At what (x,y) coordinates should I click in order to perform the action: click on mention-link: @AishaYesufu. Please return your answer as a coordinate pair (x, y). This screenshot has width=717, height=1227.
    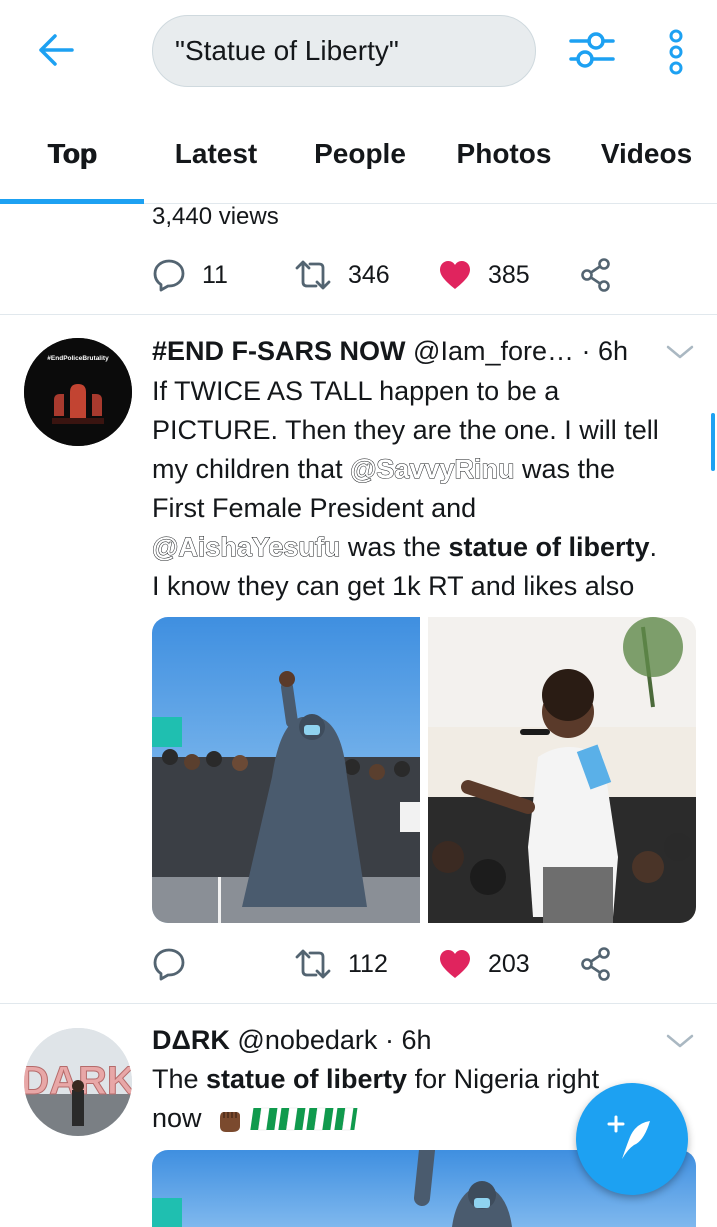
    Looking at the image, I should click on (245, 547).